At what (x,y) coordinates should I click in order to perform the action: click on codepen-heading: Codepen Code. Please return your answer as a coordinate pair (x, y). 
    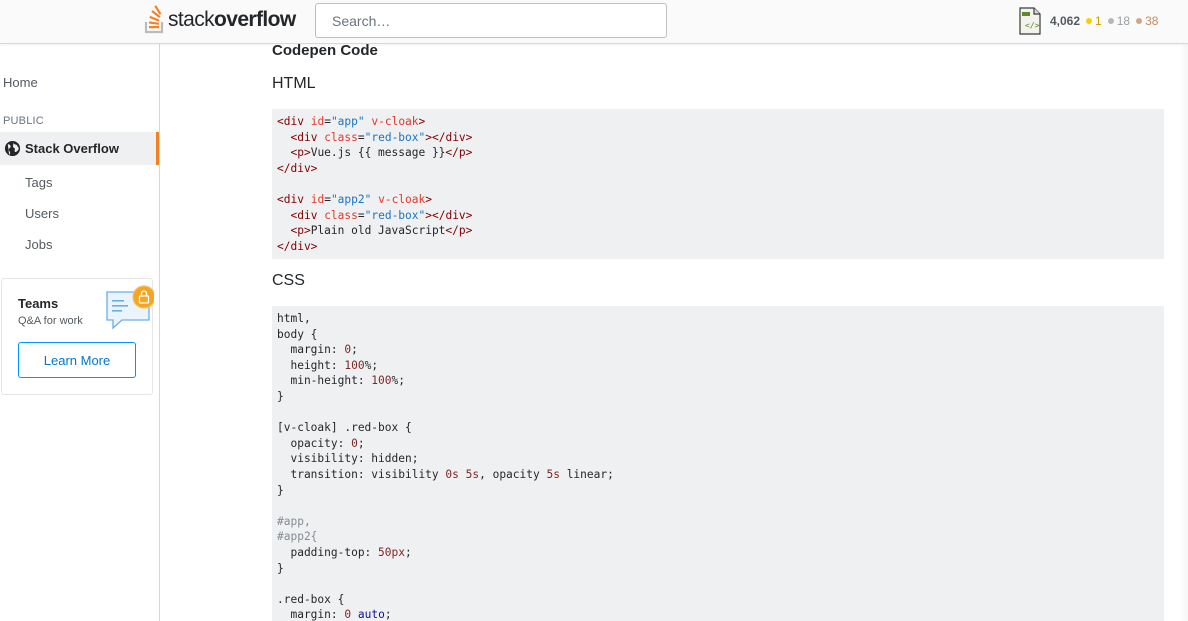
    Looking at the image, I should click on (325, 50).